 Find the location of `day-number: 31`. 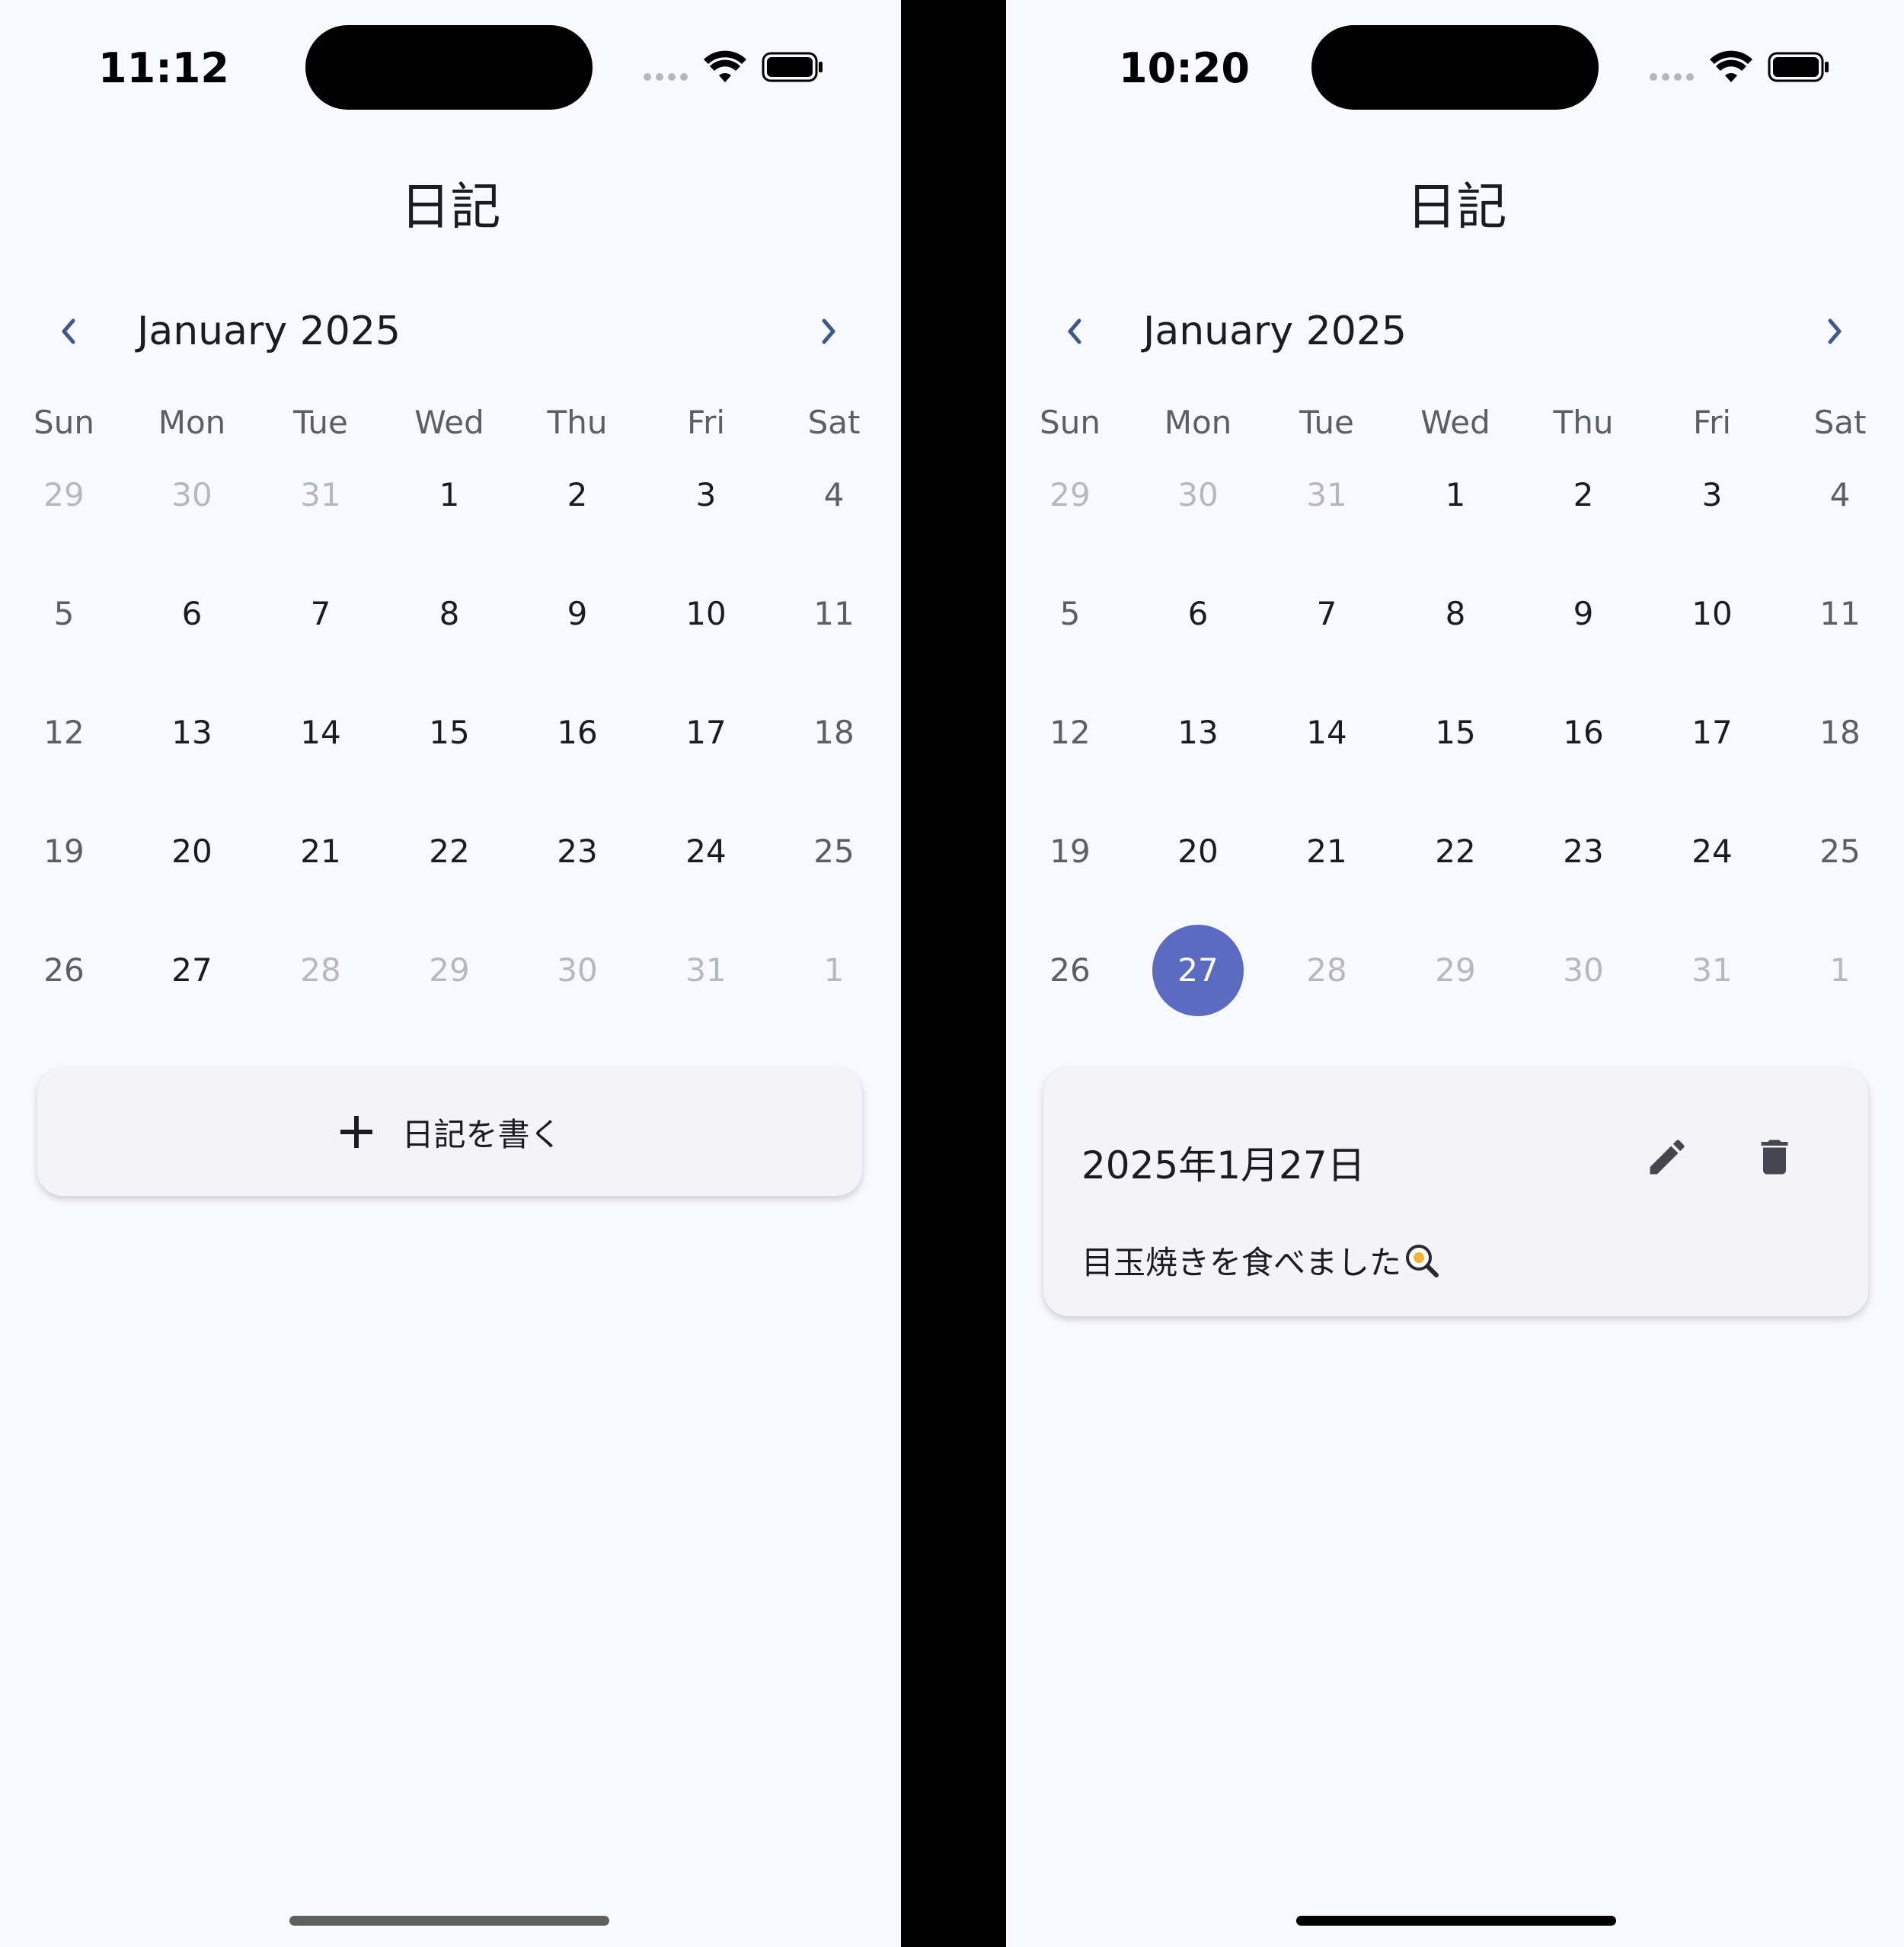

day-number: 31 is located at coordinates (706, 970).